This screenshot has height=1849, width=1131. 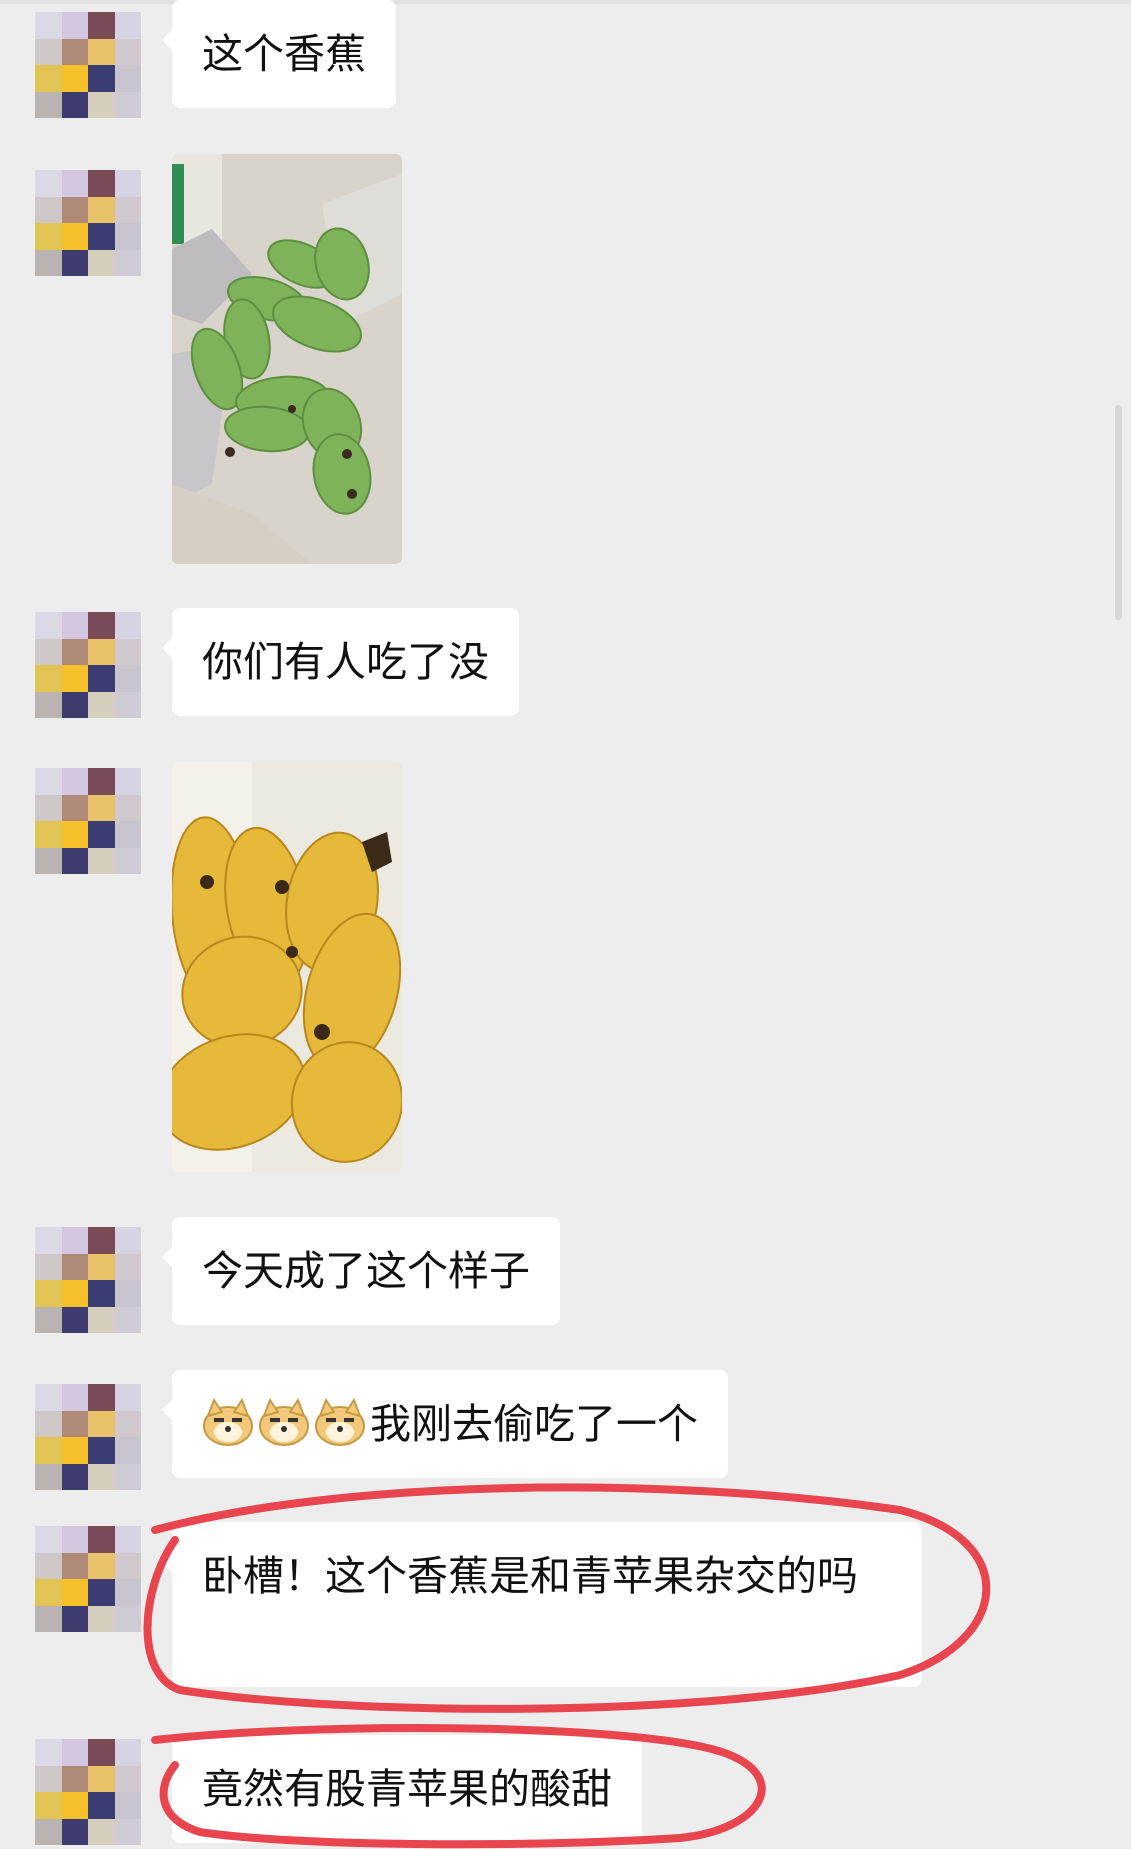 I want to click on message-bubble: 我刚去偷吃了一个, so click(x=445, y=1424).